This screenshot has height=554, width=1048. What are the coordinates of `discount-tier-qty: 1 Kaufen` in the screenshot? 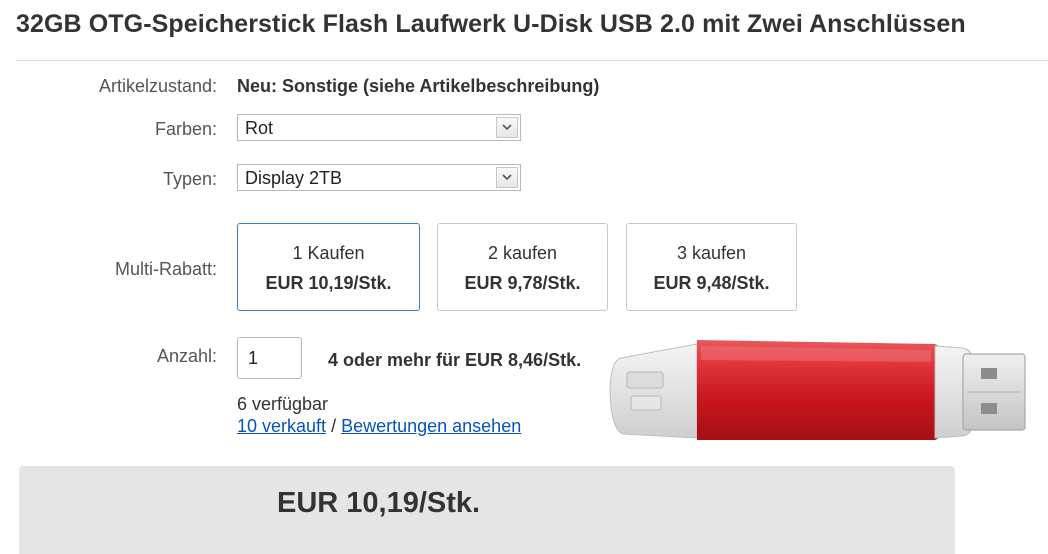 It's located at (328, 253).